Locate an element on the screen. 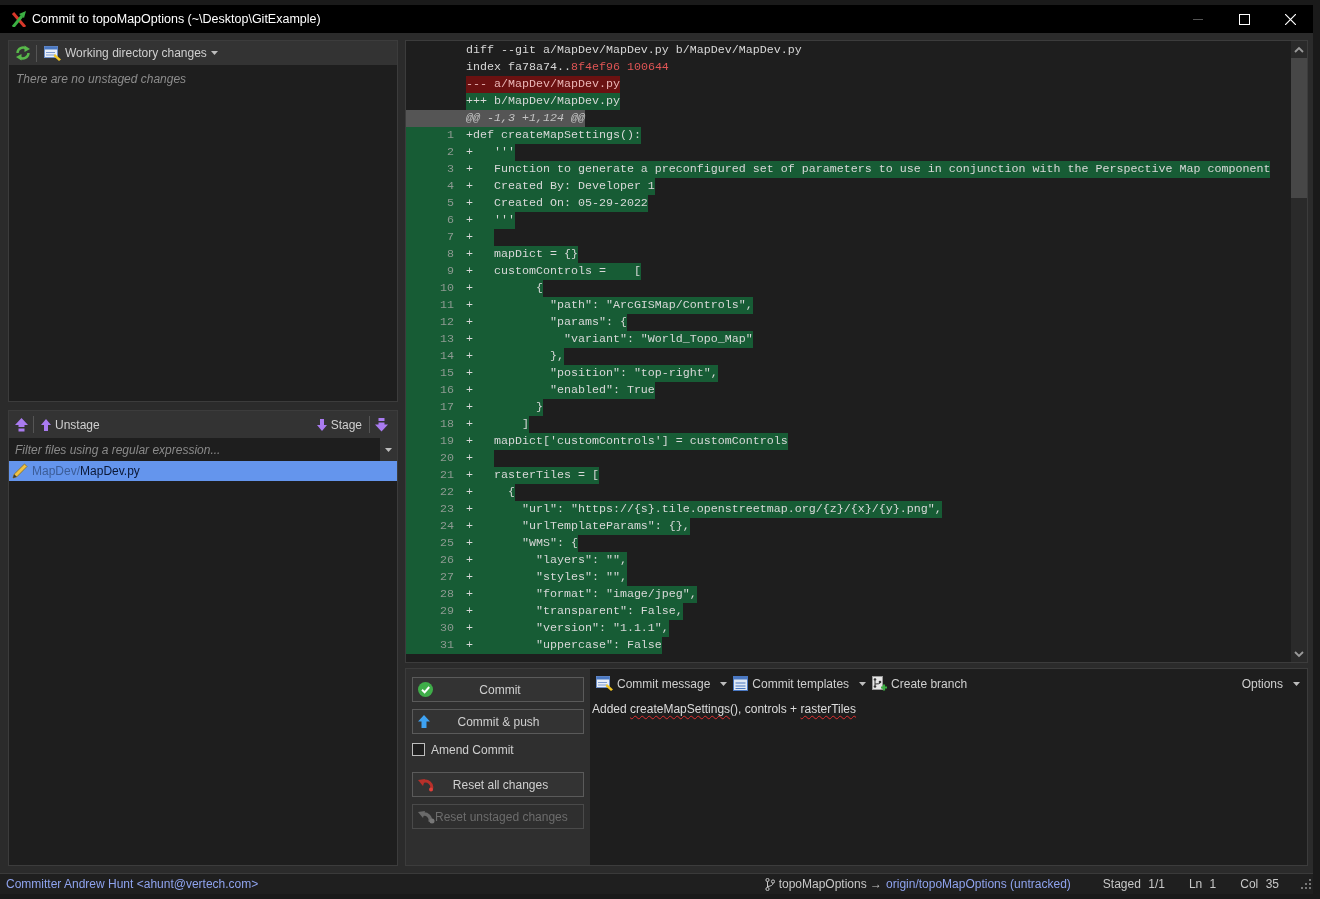  line-number: 26 is located at coordinates (436, 560).